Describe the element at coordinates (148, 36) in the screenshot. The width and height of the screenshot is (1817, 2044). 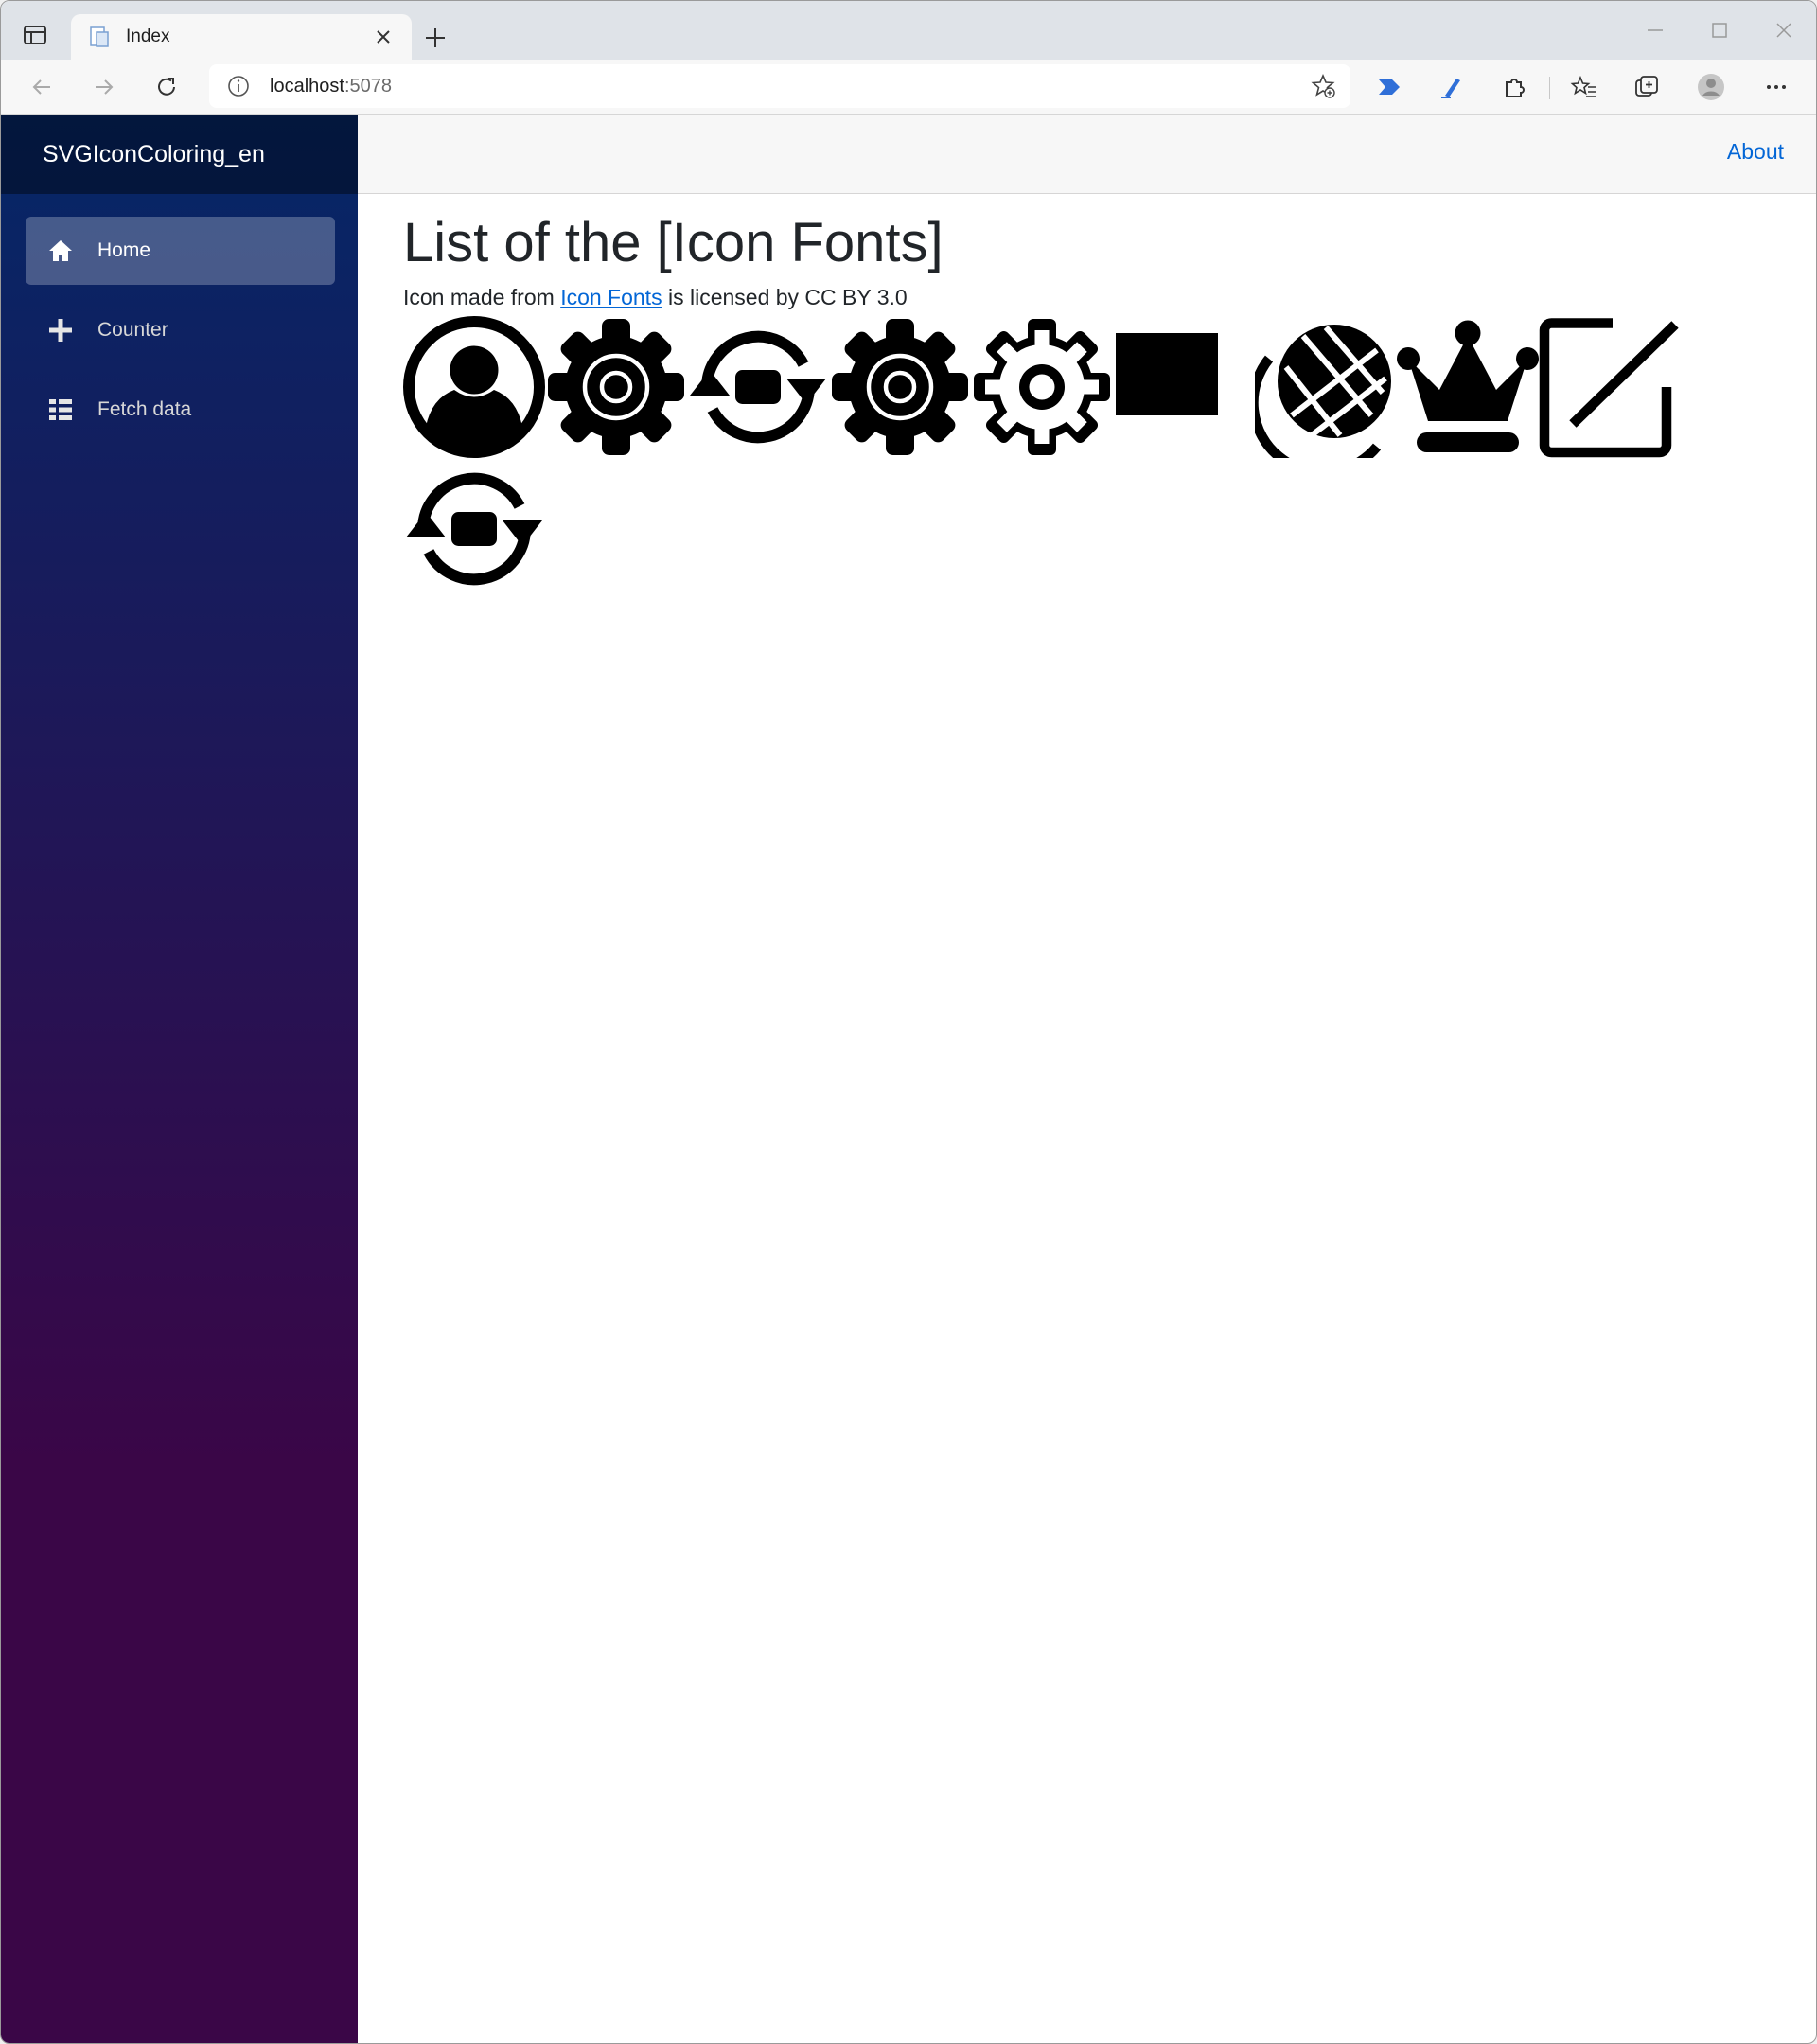
I see `tab-title: Index` at that location.